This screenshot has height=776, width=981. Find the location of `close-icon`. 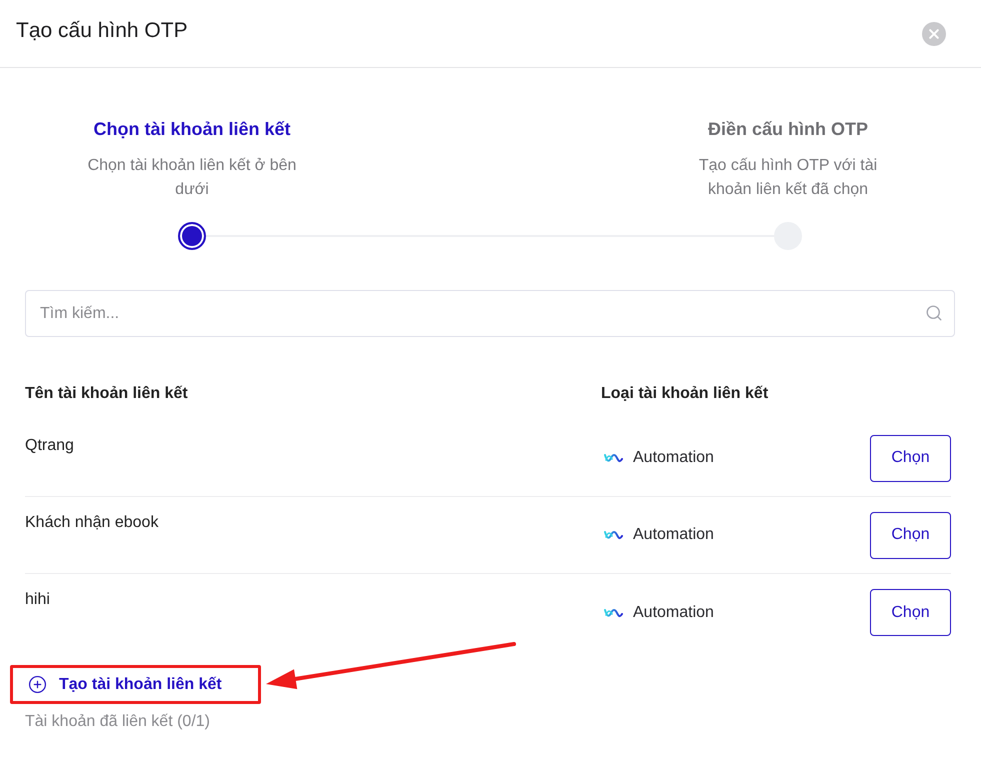

close-icon is located at coordinates (934, 34).